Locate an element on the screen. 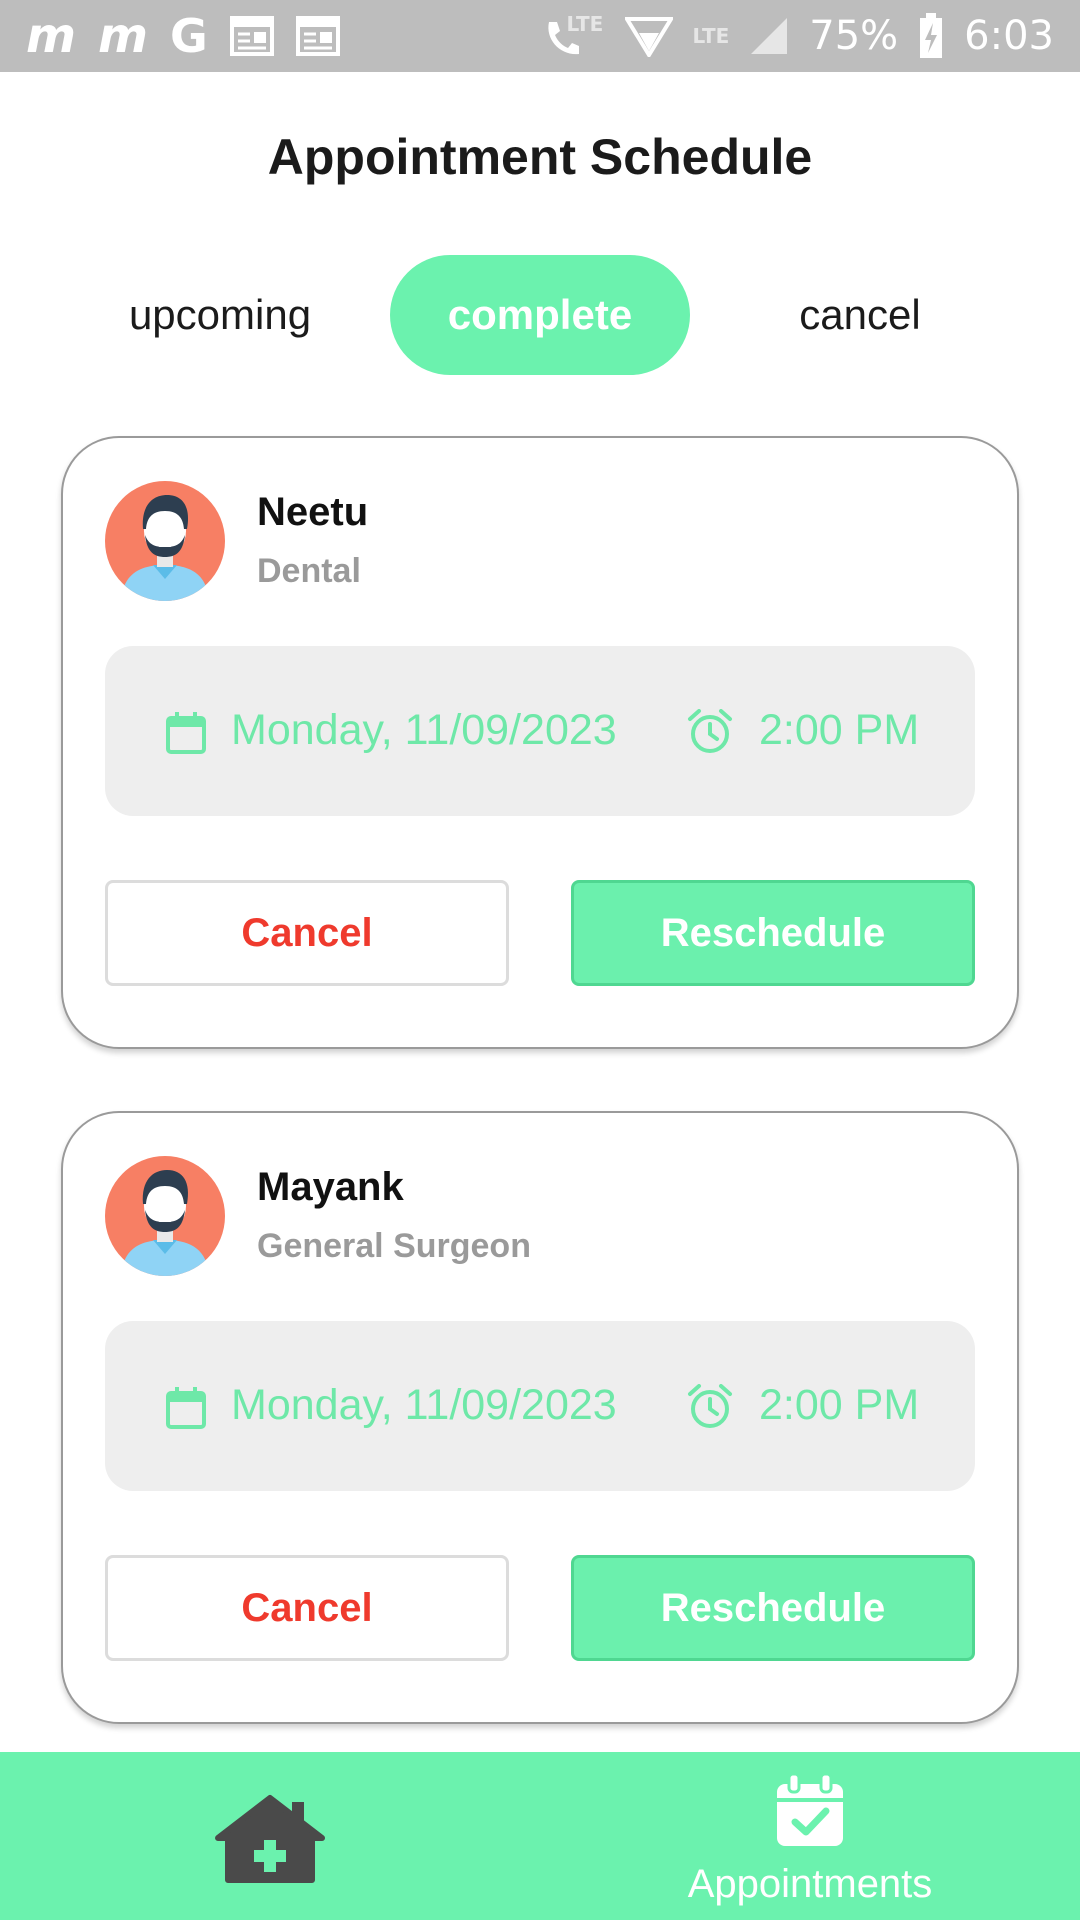  bottom-nav: Appointments is located at coordinates (540, 1836).